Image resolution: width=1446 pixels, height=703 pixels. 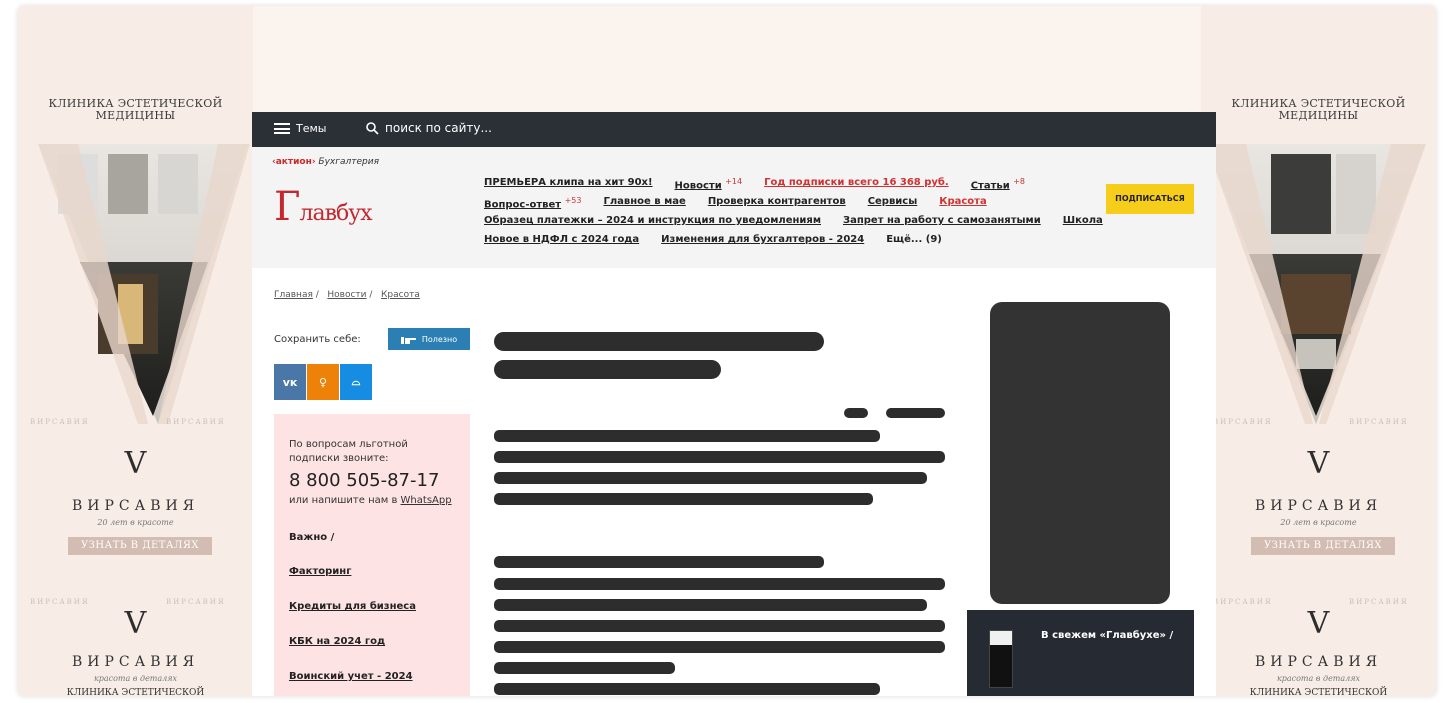 What do you see at coordinates (1080, 453) in the screenshot?
I see `redacted-side-banner` at bounding box center [1080, 453].